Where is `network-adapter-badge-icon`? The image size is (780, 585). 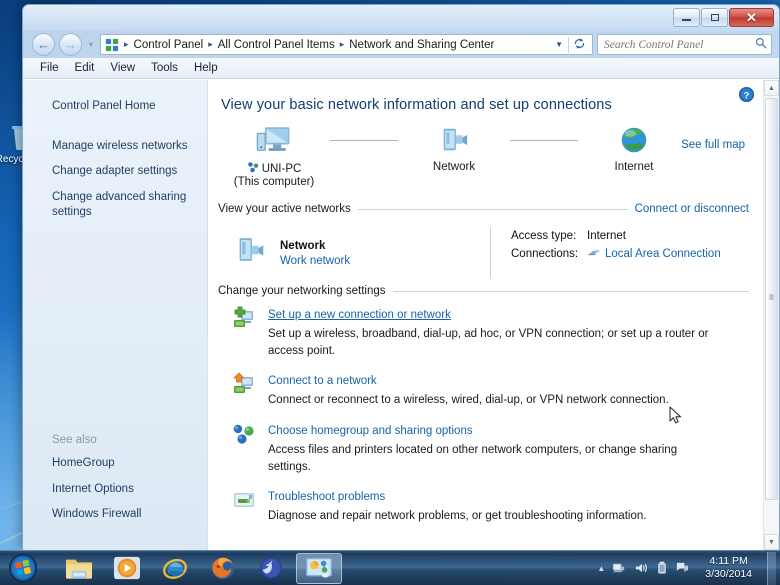
network-adapter-badge-icon is located at coordinates (253, 168).